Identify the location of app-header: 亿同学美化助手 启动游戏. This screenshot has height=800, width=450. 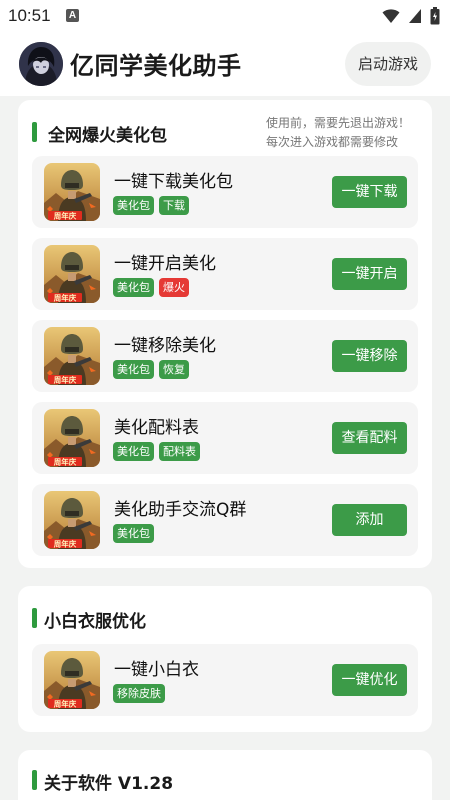
(225, 64).